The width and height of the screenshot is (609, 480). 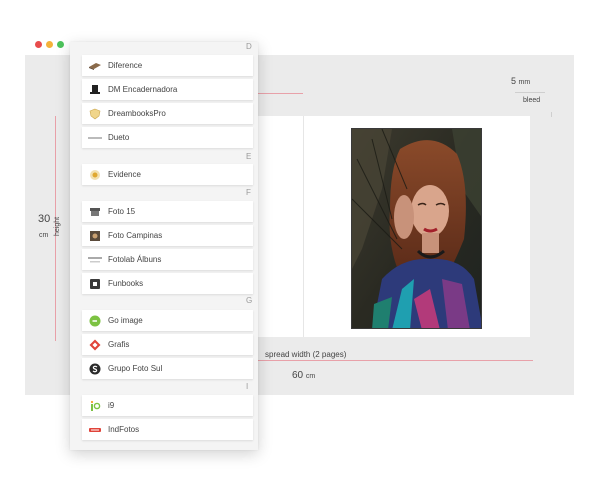 I want to click on section-letter-g: G, so click(x=249, y=300).